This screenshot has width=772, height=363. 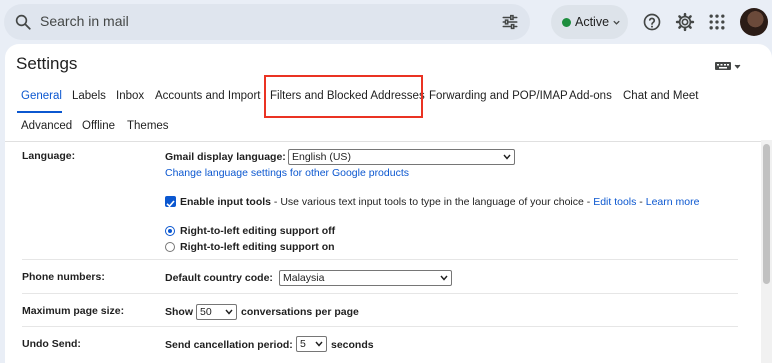 I want to click on tab-offline: Offline, so click(x=98, y=126).